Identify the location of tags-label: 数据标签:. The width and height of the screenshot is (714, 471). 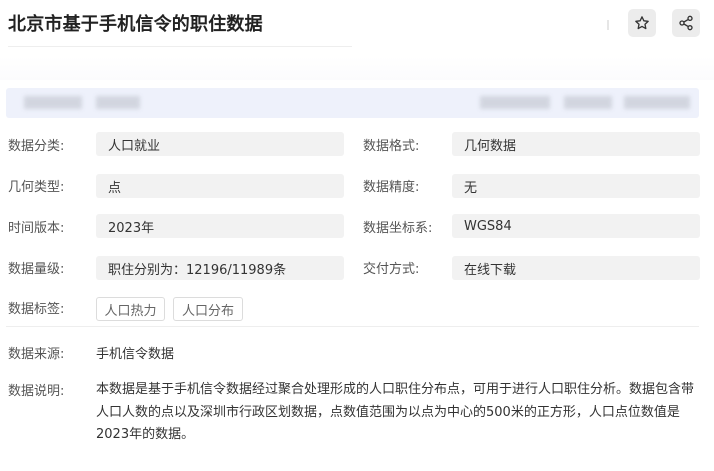
(36, 309).